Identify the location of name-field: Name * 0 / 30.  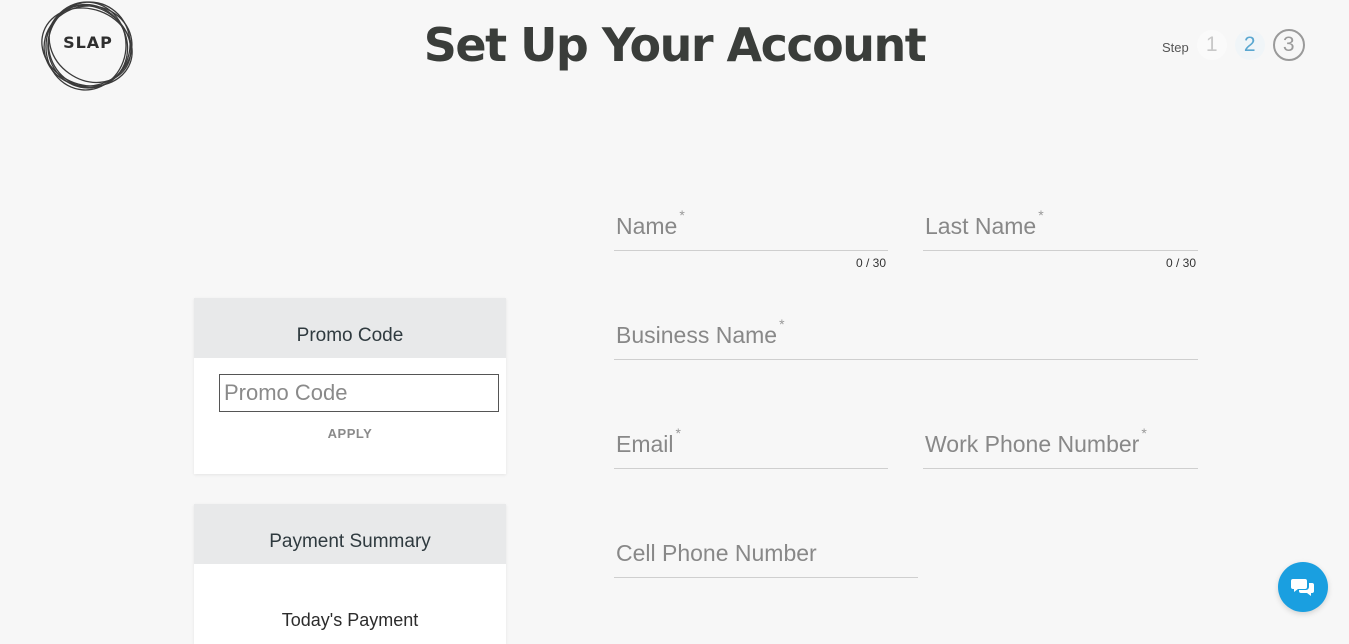
(751, 236).